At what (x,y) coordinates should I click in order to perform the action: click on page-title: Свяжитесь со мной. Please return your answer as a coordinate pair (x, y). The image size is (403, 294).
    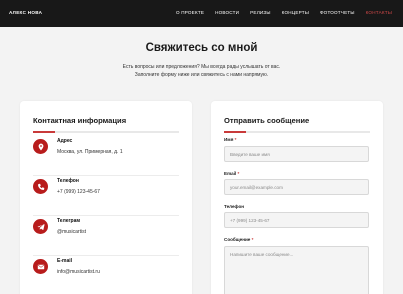
    Looking at the image, I should click on (201, 48).